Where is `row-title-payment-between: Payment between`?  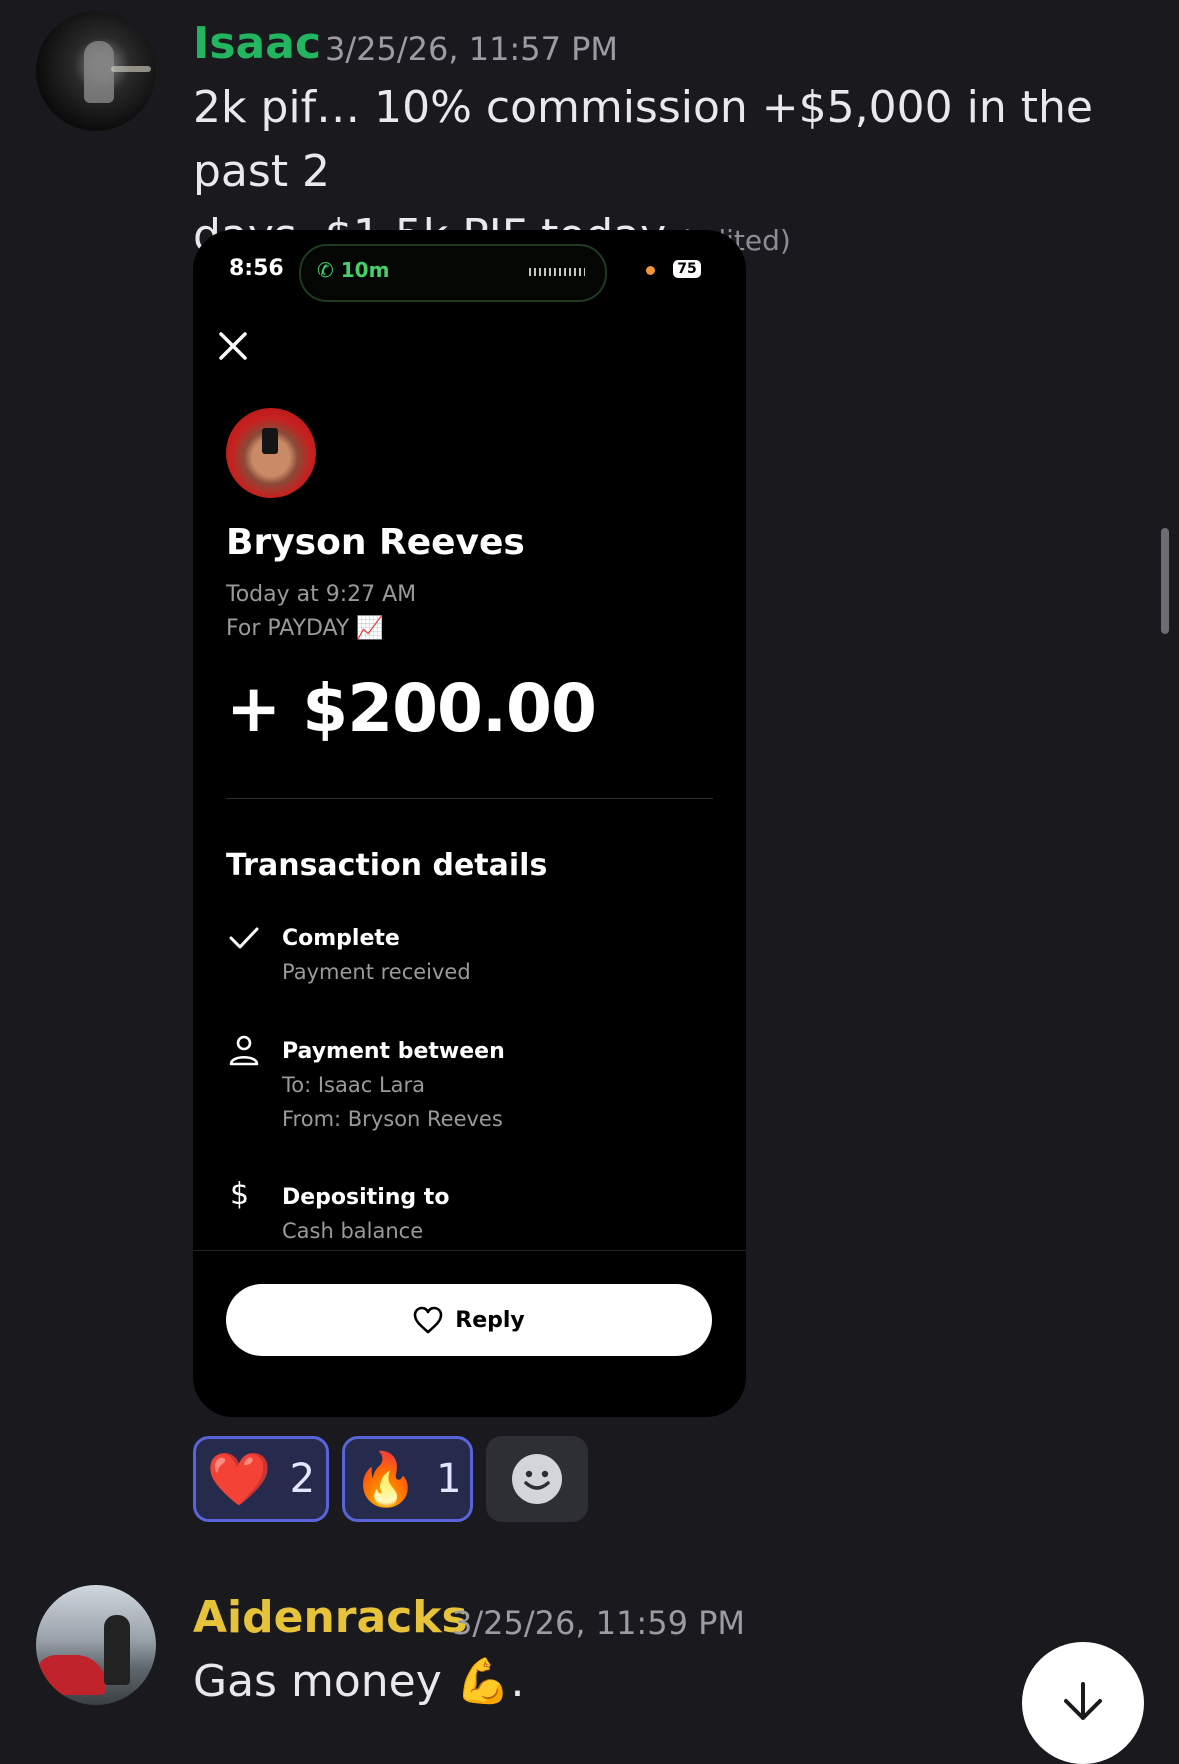
row-title-payment-between: Payment between is located at coordinates (393, 1051).